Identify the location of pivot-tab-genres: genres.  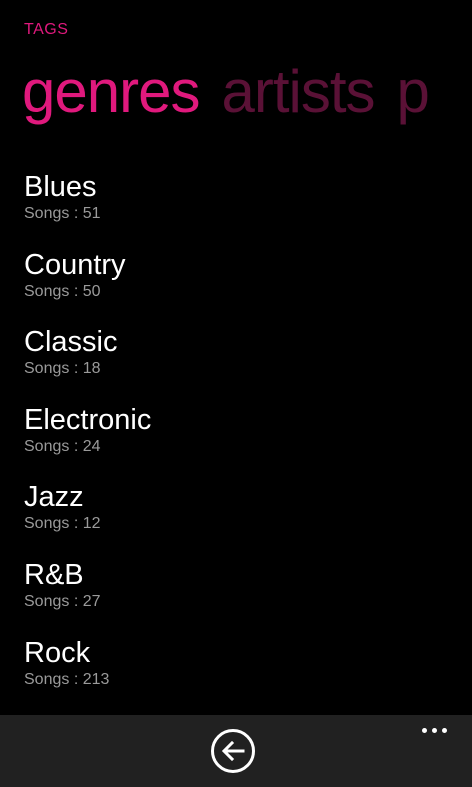
(111, 92).